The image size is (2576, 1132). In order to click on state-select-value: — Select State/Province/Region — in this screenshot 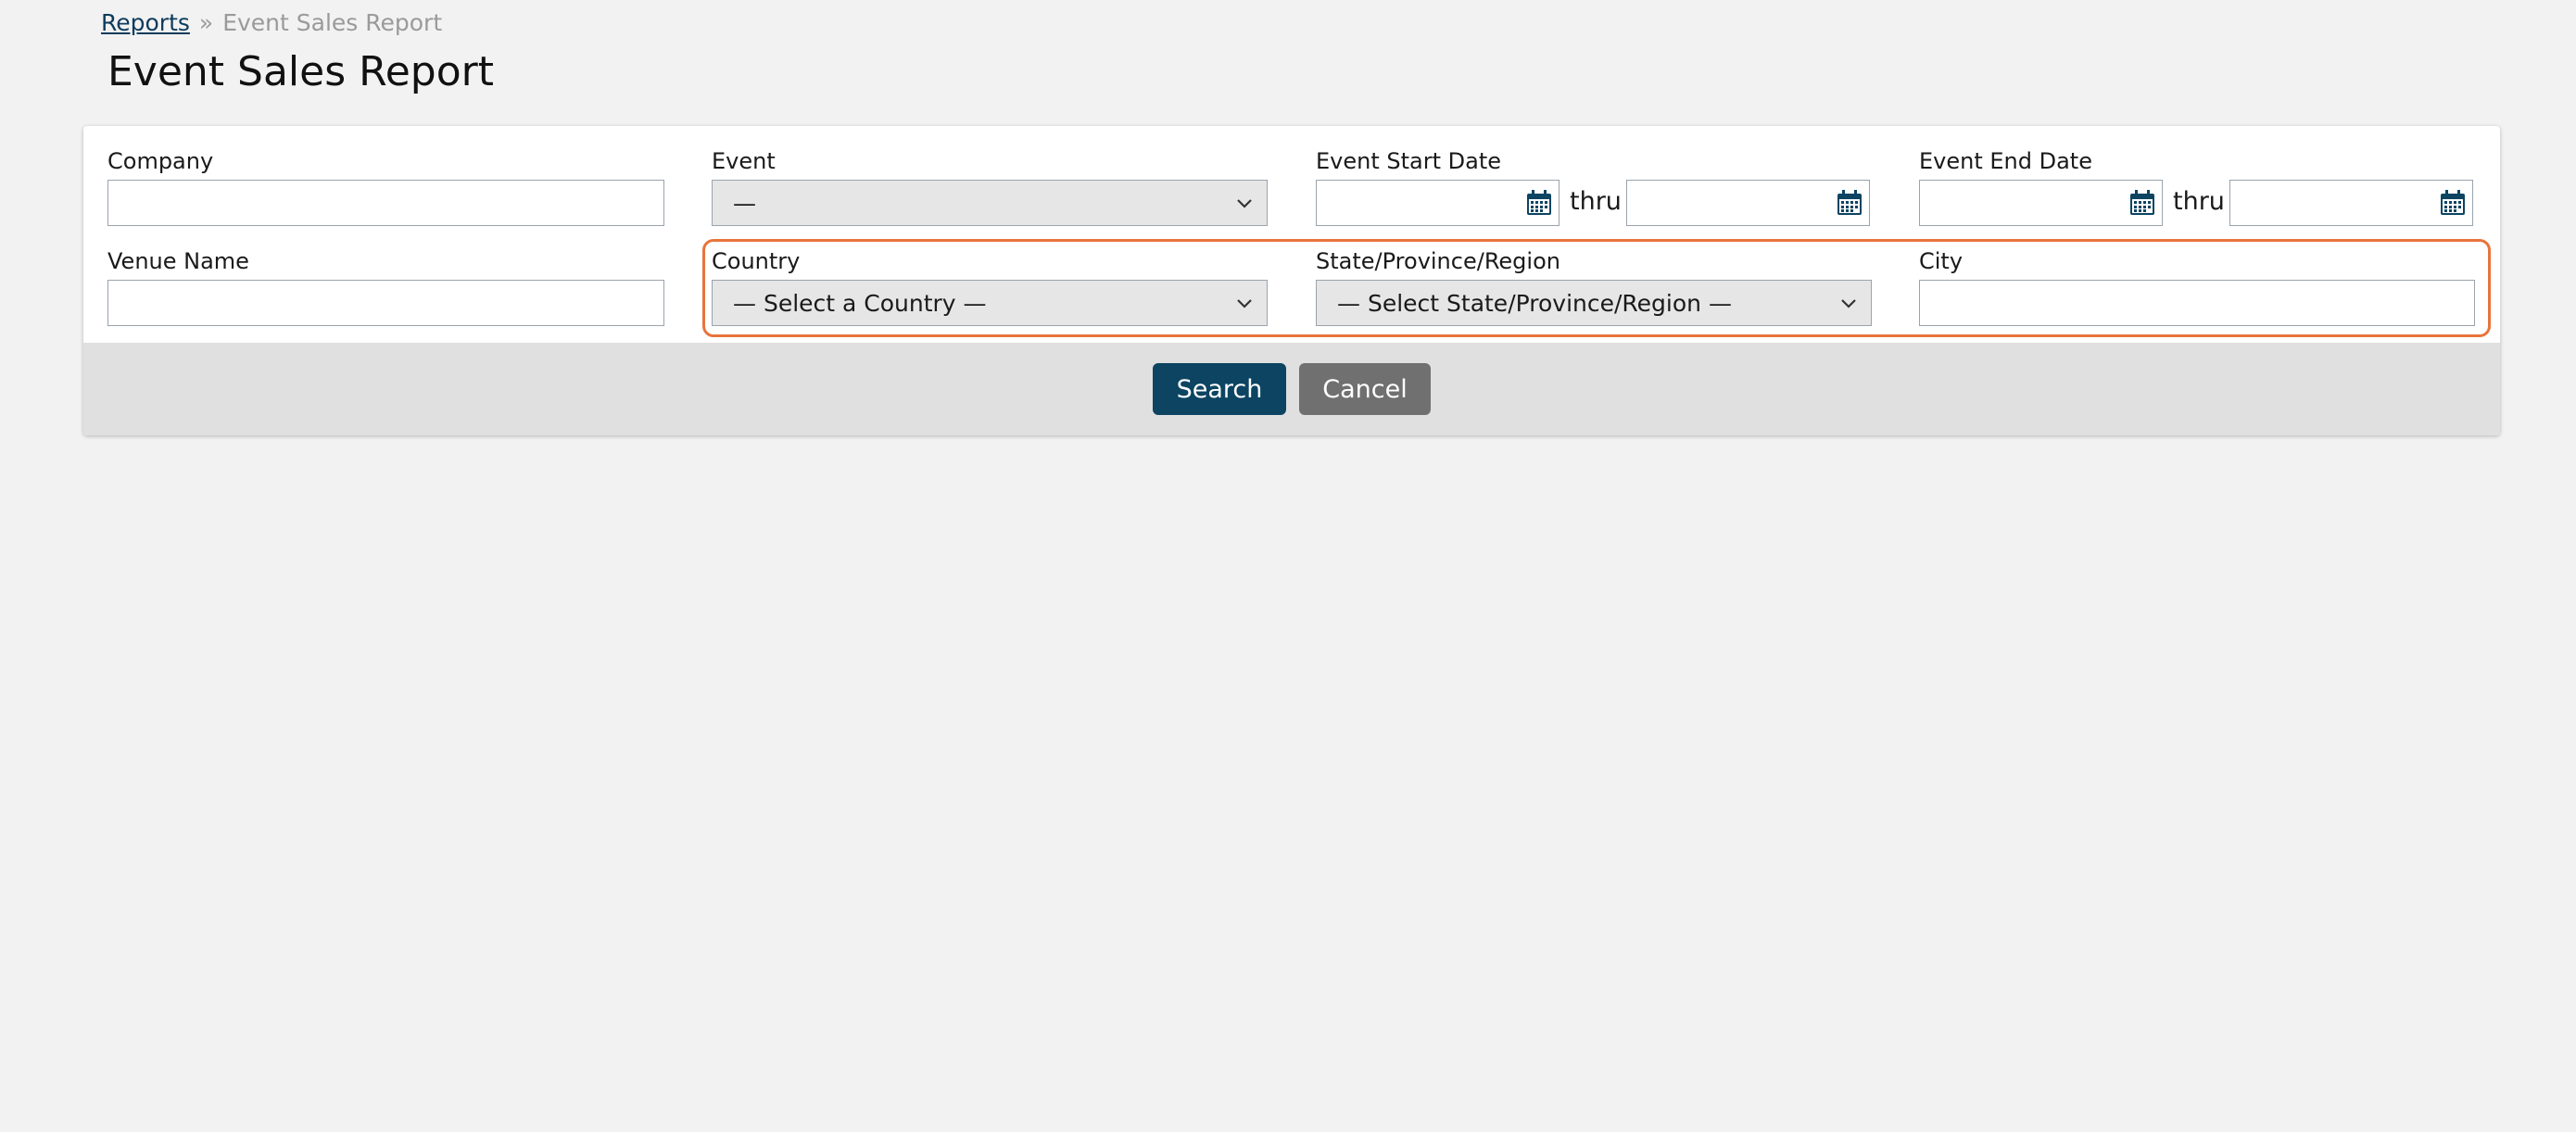, I will do `click(1534, 303)`.